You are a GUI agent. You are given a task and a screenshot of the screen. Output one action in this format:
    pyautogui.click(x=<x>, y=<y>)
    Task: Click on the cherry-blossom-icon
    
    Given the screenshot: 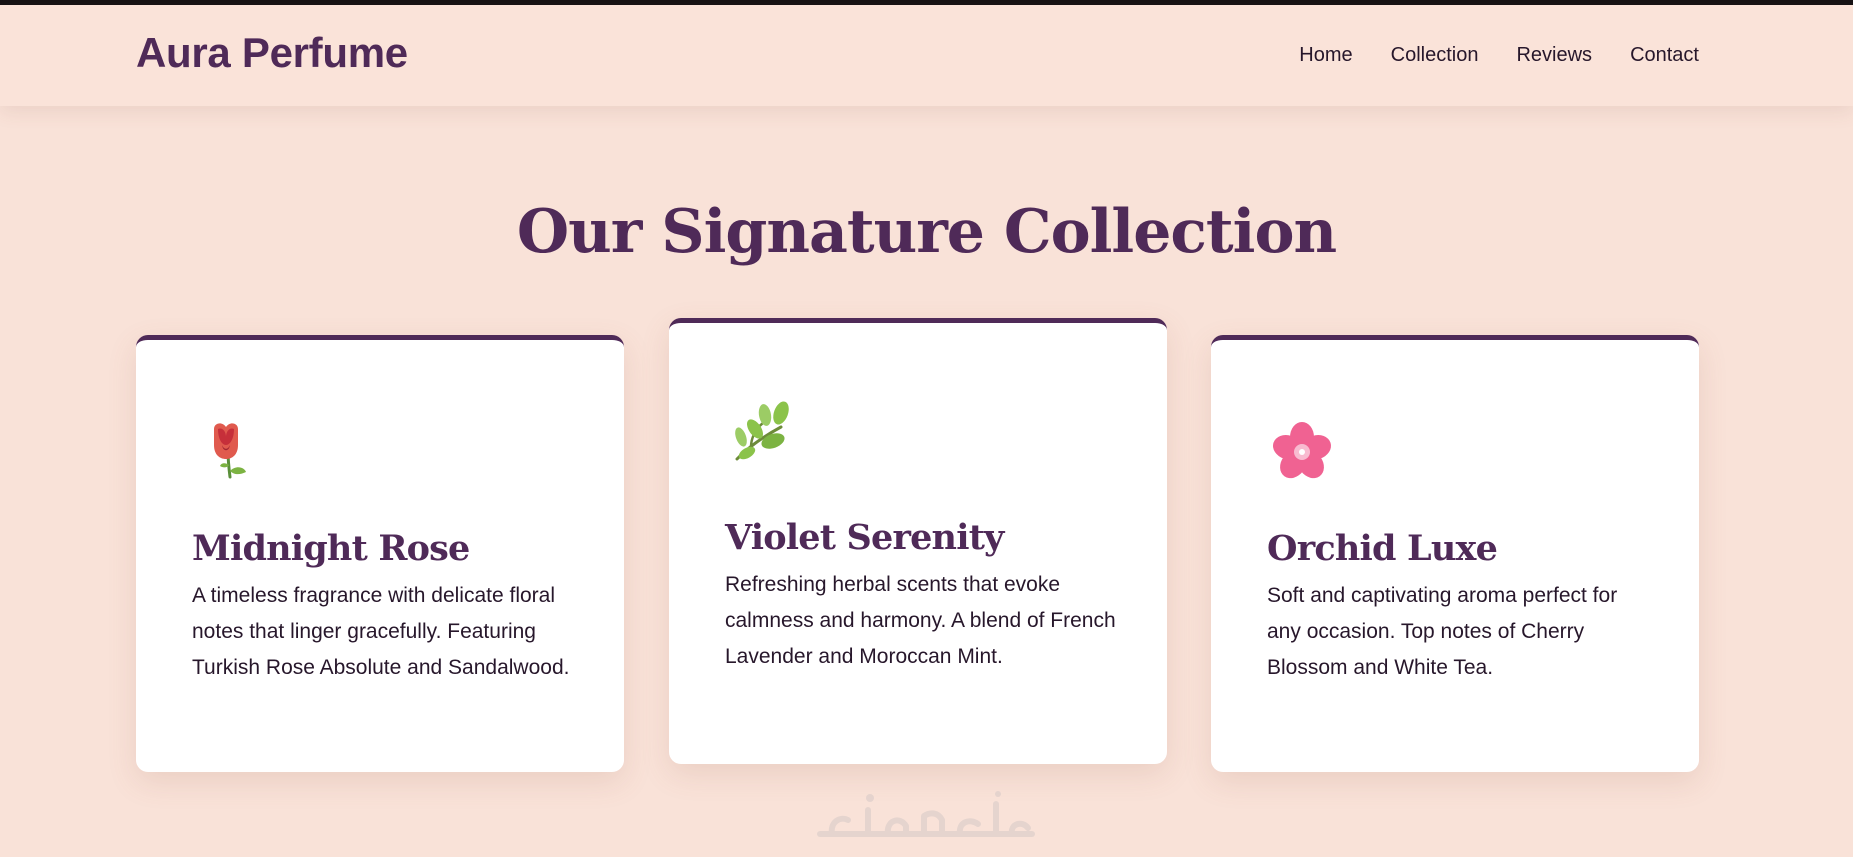 What is the action you would take?
    pyautogui.click(x=1302, y=450)
    